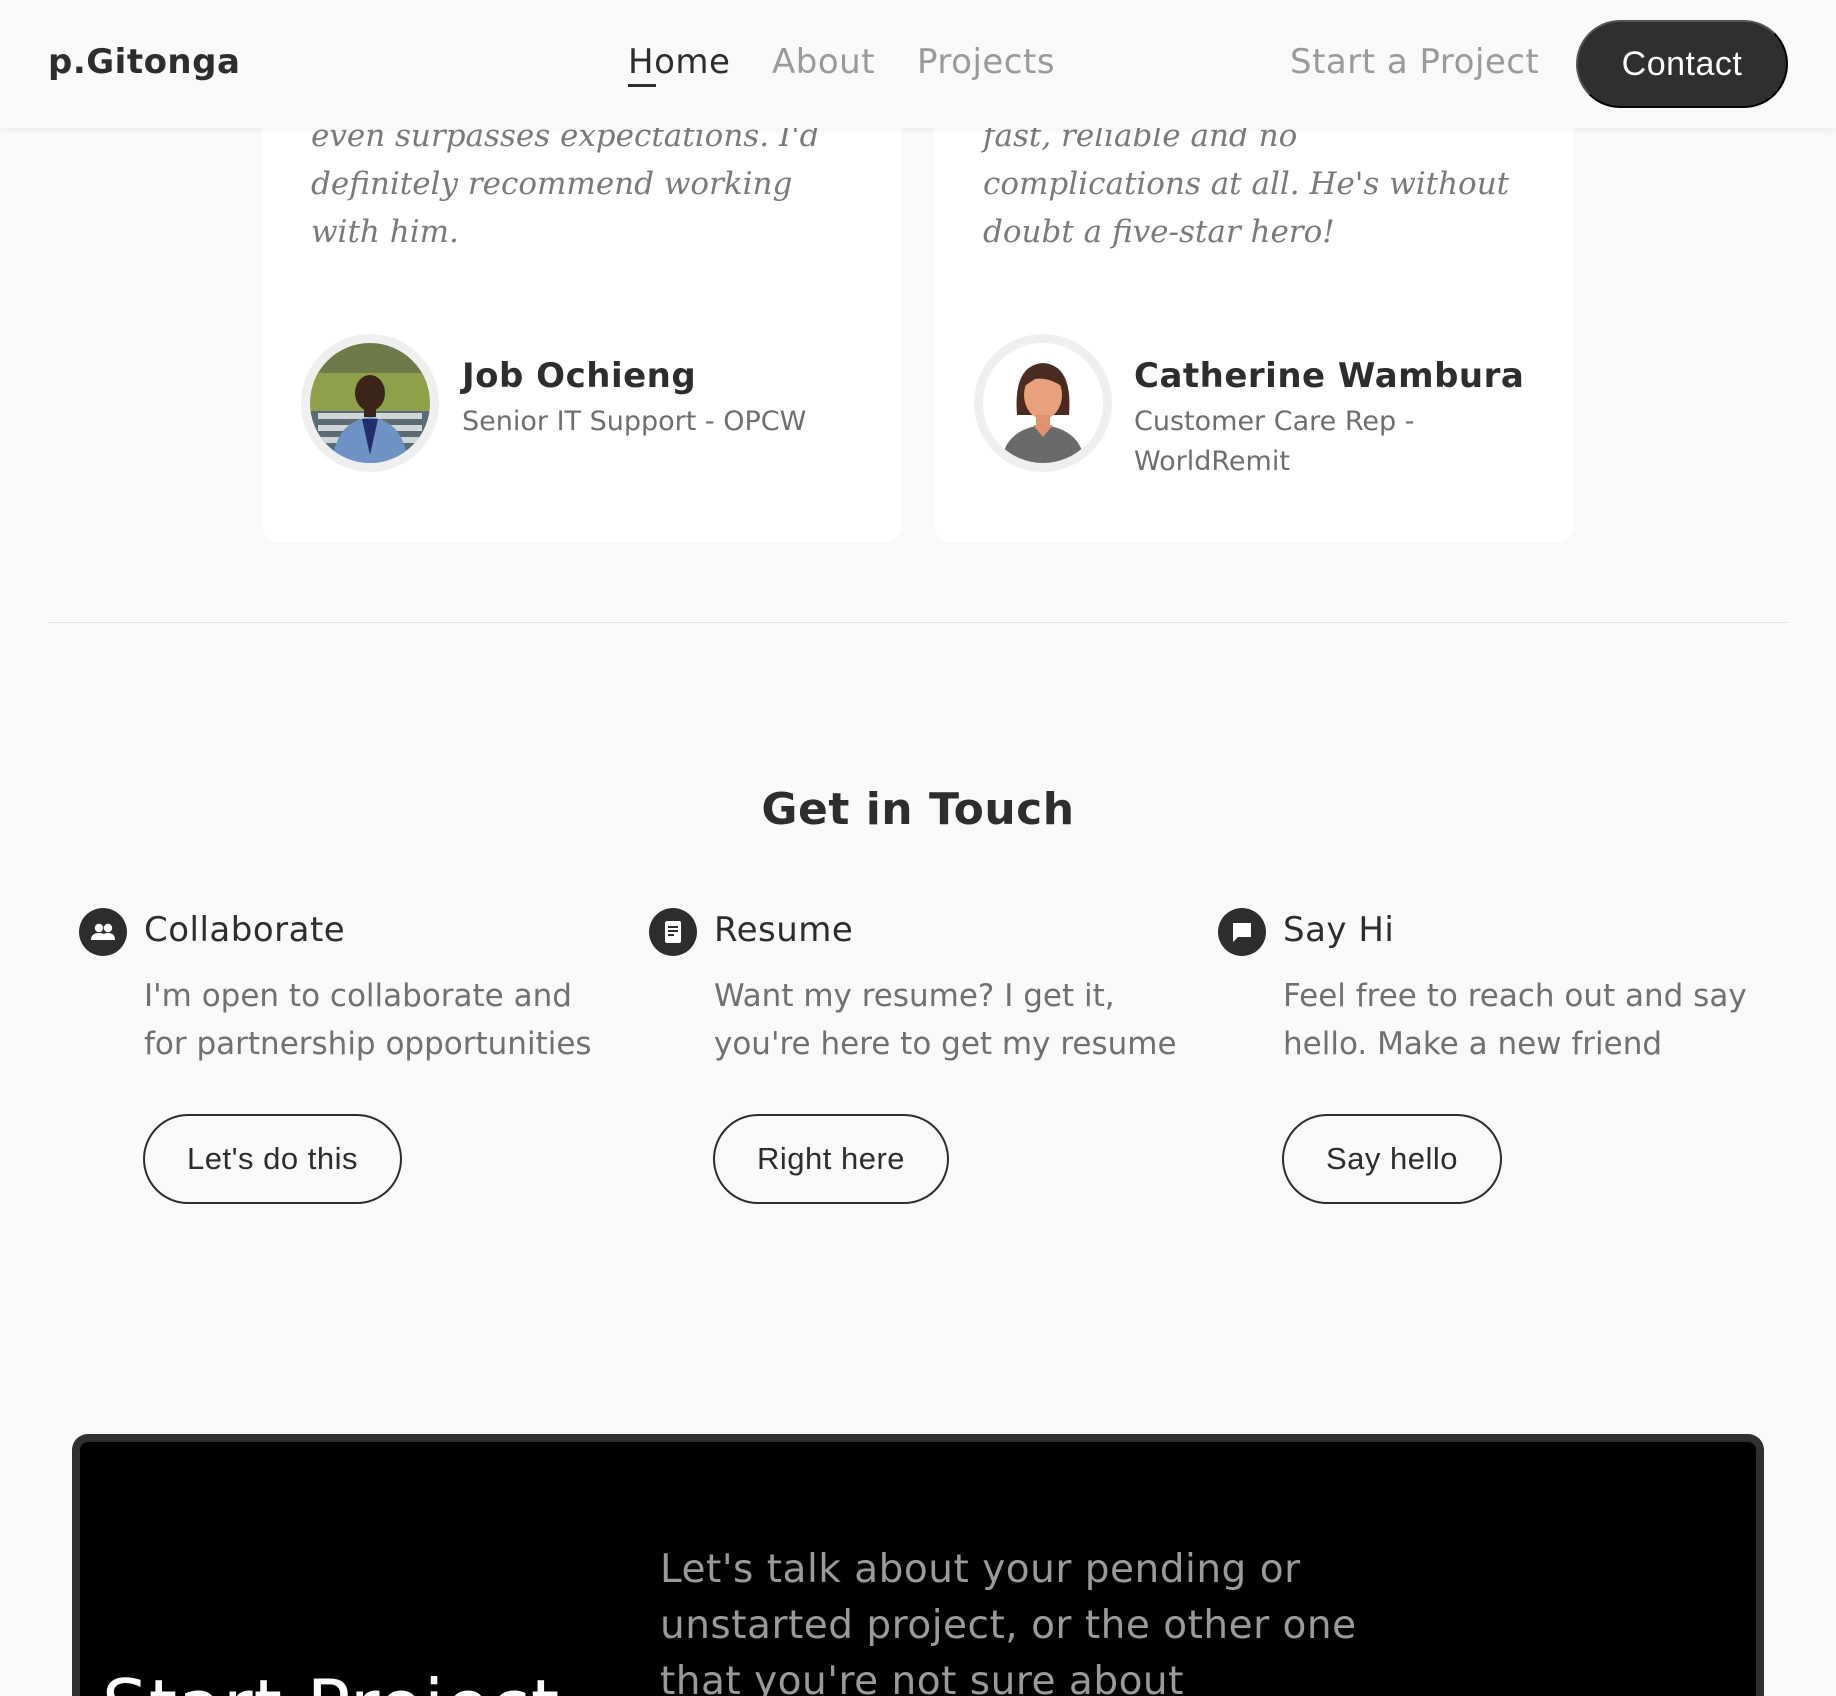 The height and width of the screenshot is (1696, 1836). I want to click on testimonial-name: Catherine Wambura, so click(1329, 376).